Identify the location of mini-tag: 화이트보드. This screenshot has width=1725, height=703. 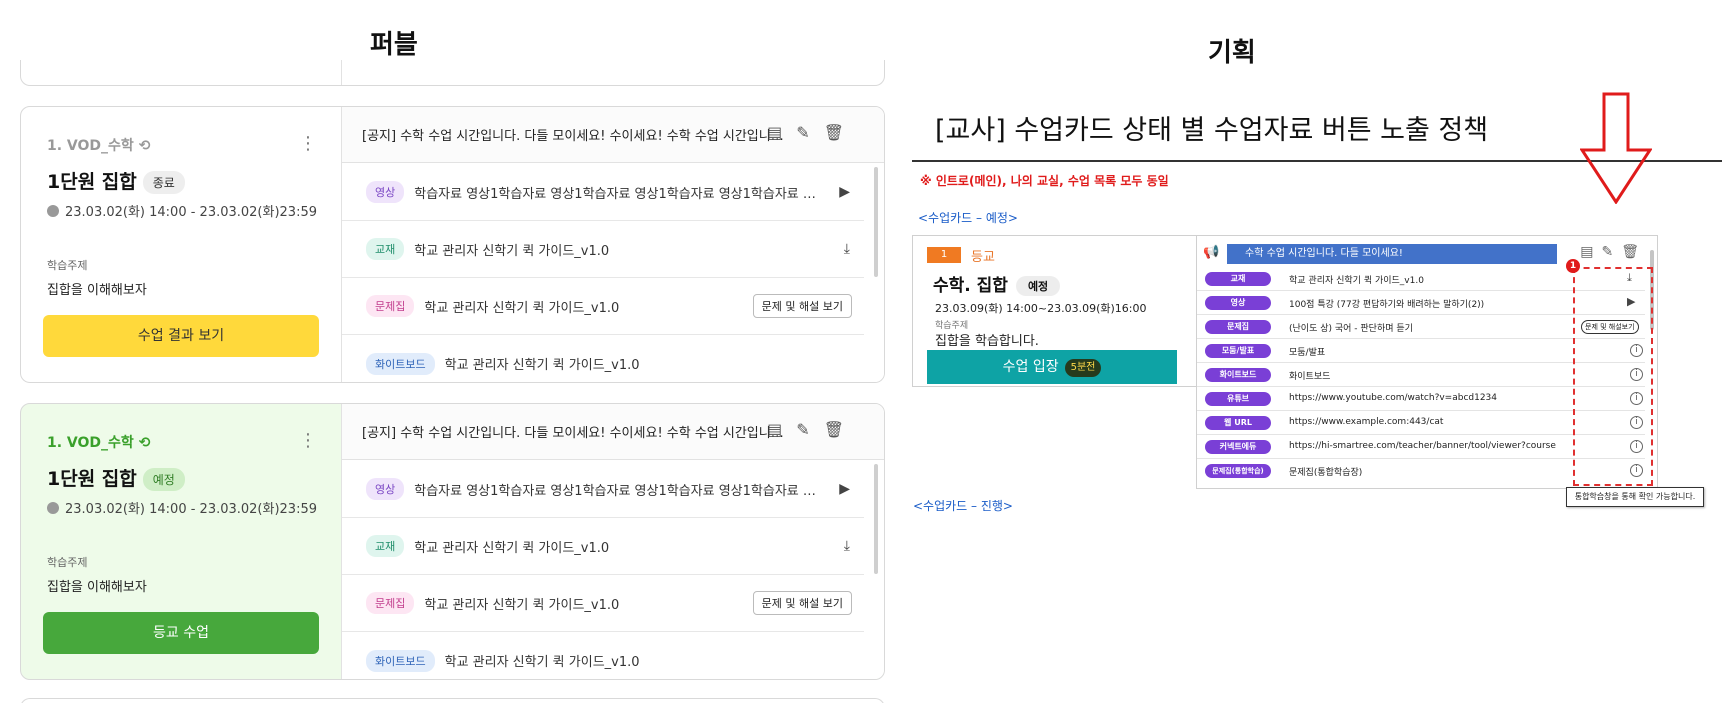
(1238, 375).